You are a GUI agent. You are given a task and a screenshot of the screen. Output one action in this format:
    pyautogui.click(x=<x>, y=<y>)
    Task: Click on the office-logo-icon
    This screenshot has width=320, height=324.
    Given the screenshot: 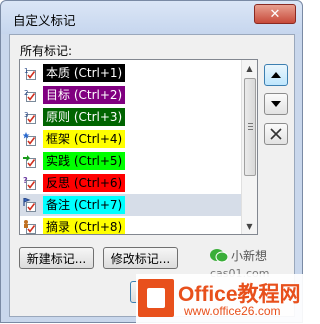 What is the action you would take?
    pyautogui.click(x=156, y=298)
    